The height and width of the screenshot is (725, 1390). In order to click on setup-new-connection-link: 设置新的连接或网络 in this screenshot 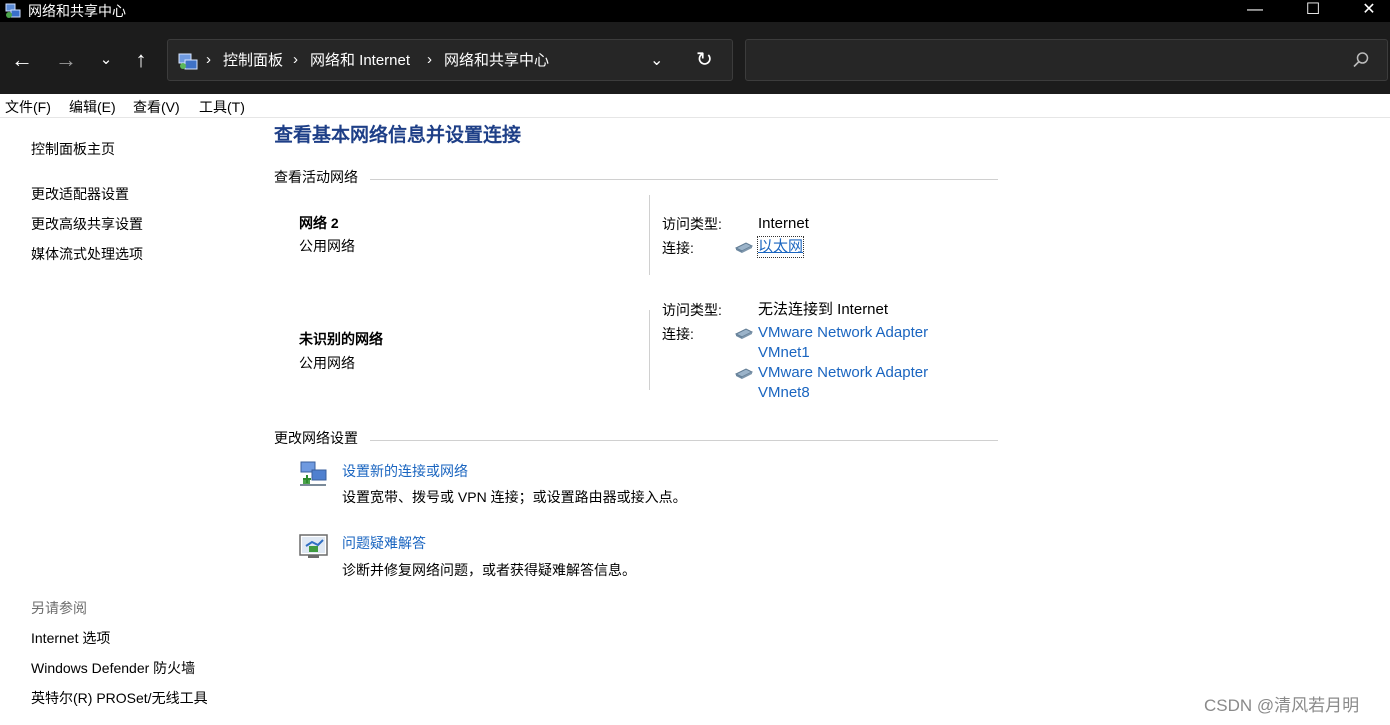, I will do `click(405, 471)`.